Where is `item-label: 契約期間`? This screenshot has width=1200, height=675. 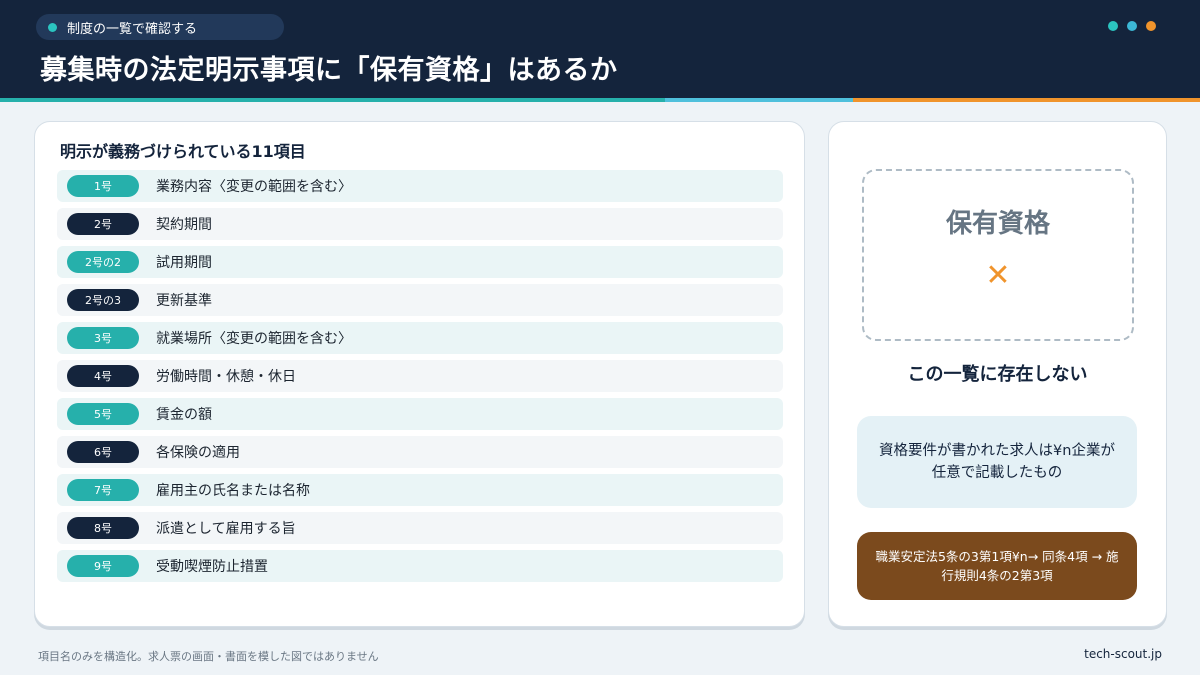 item-label: 契約期間 is located at coordinates (184, 225).